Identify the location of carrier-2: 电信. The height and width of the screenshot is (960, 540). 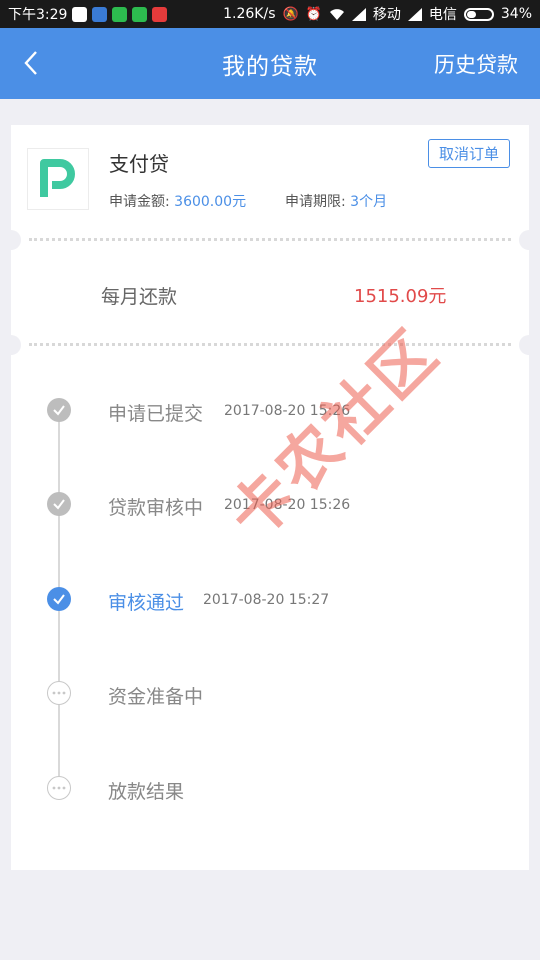
(442, 15).